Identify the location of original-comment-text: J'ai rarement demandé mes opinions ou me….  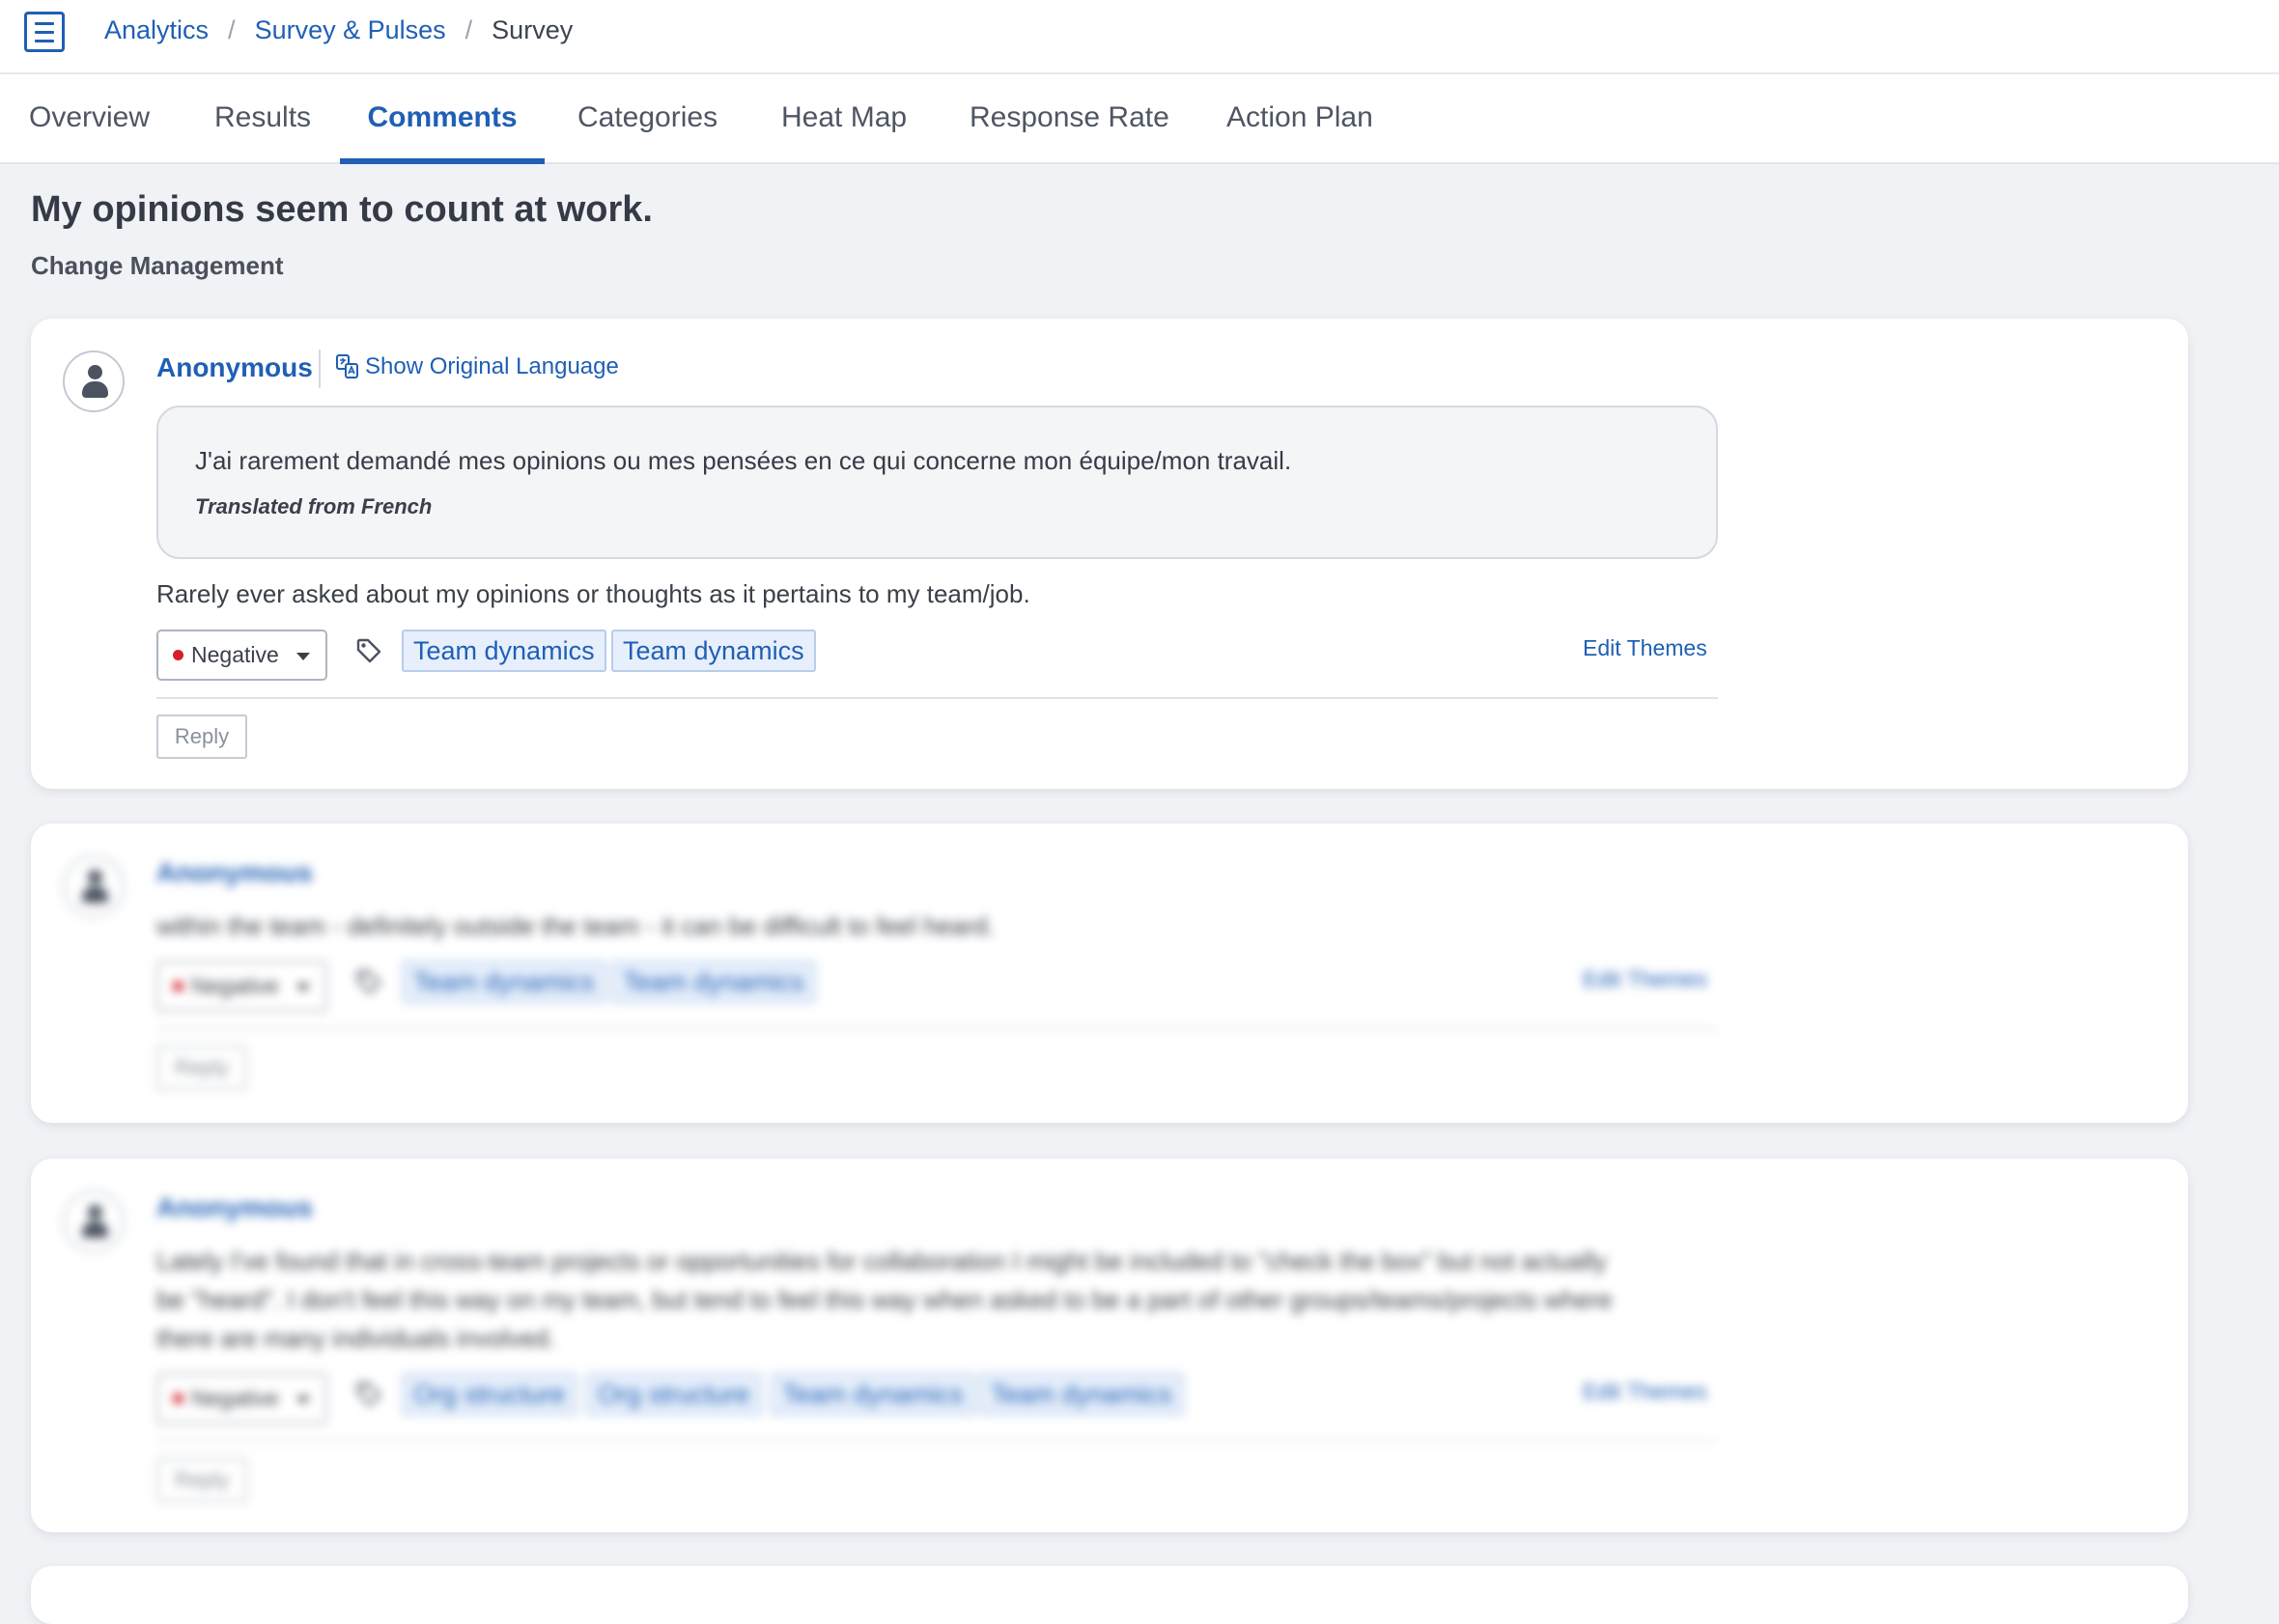
(743, 461).